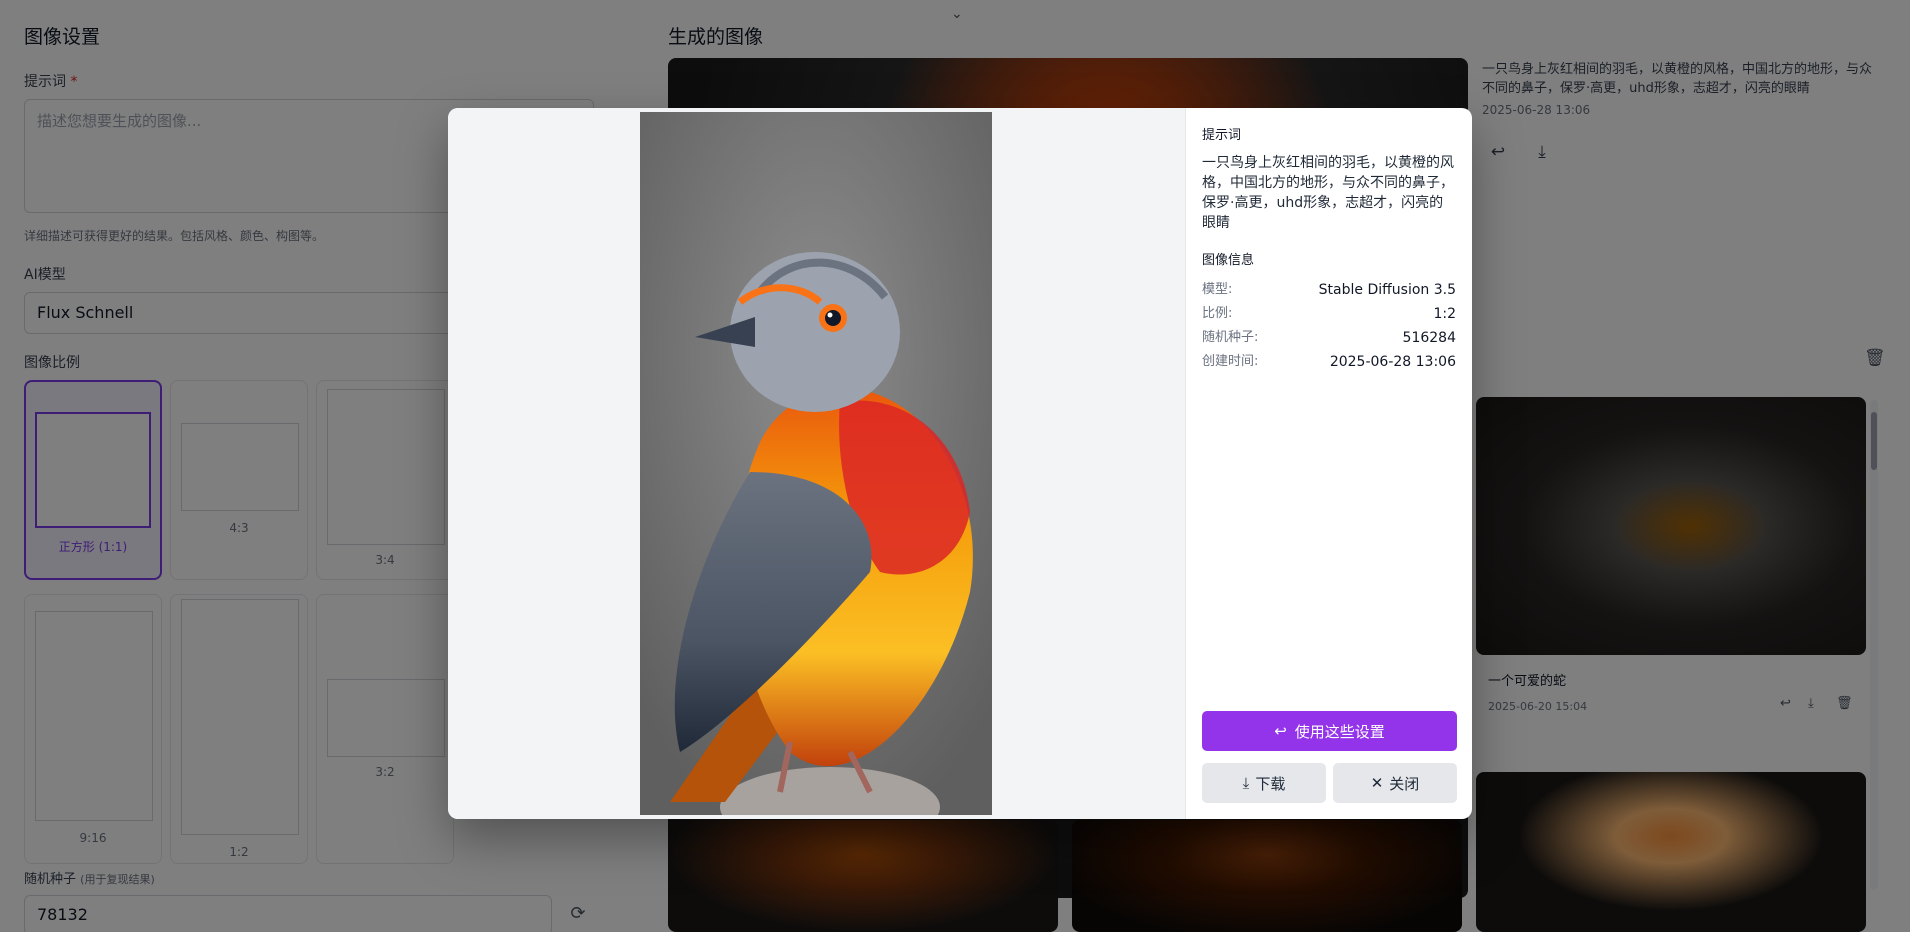  I want to click on download-icon: ⤓, so click(1246, 783).